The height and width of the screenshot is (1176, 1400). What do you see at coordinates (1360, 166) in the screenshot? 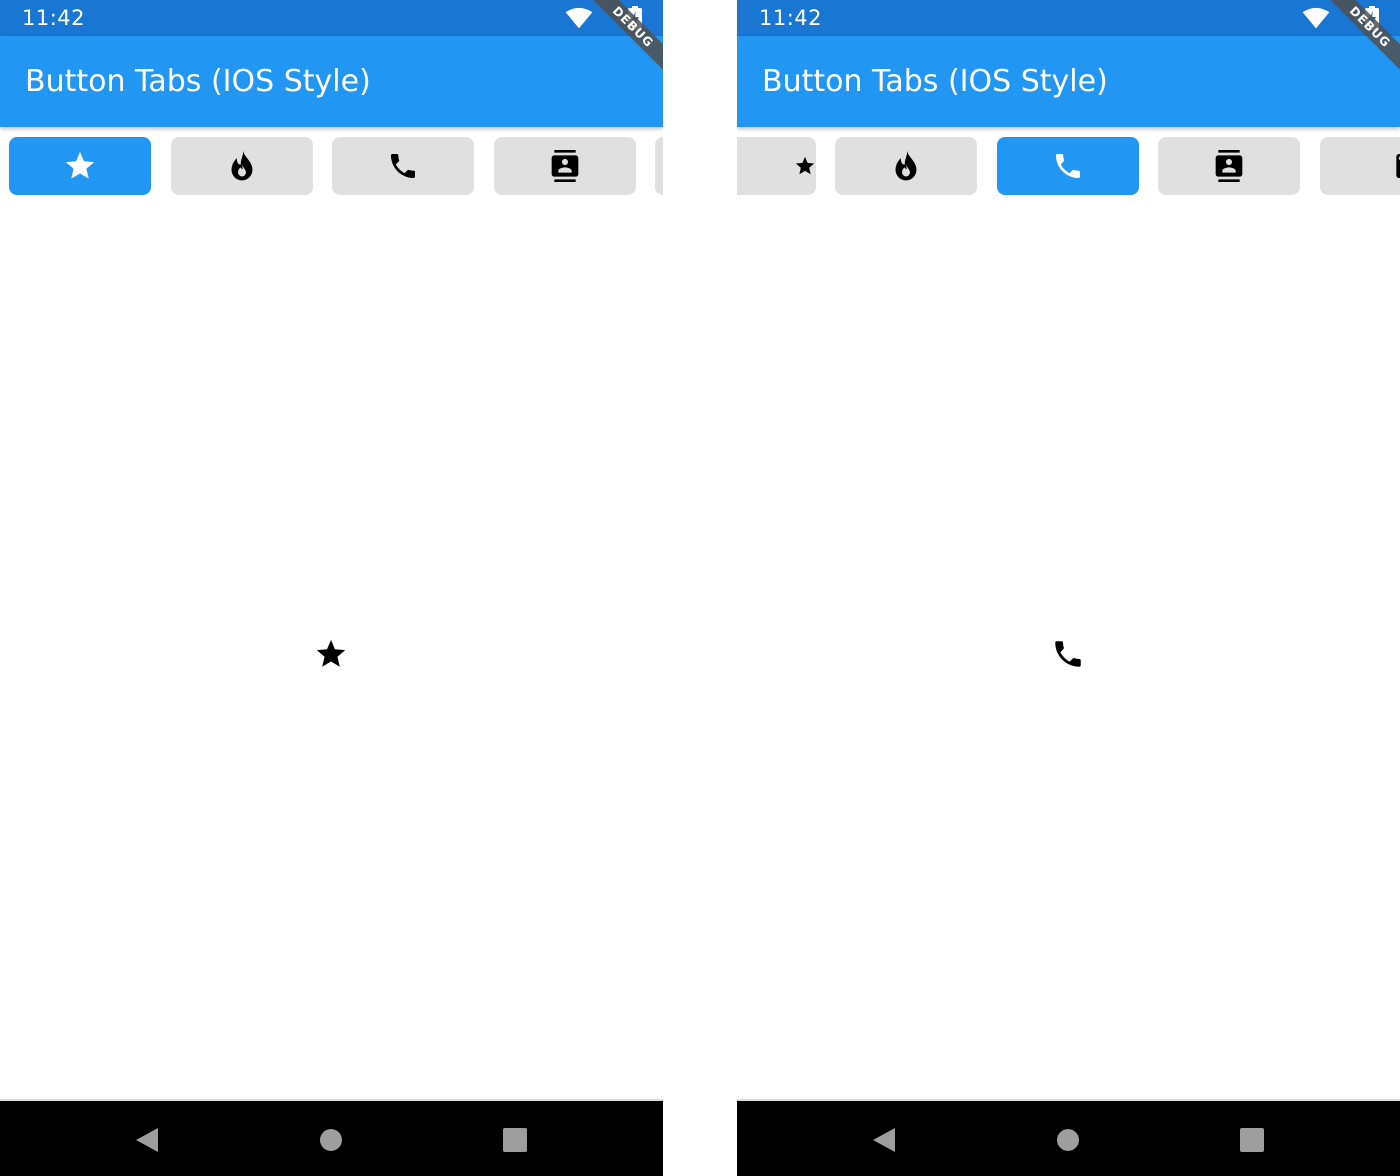
I see `tab-mail` at bounding box center [1360, 166].